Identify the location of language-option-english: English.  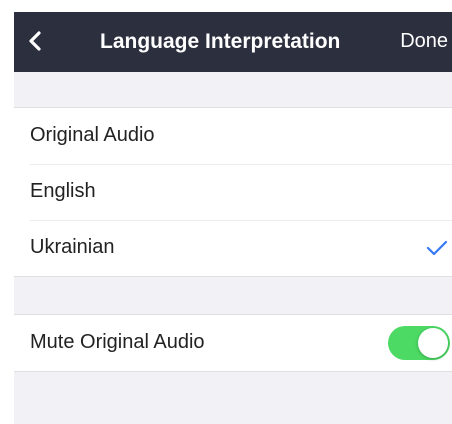
(233, 192).